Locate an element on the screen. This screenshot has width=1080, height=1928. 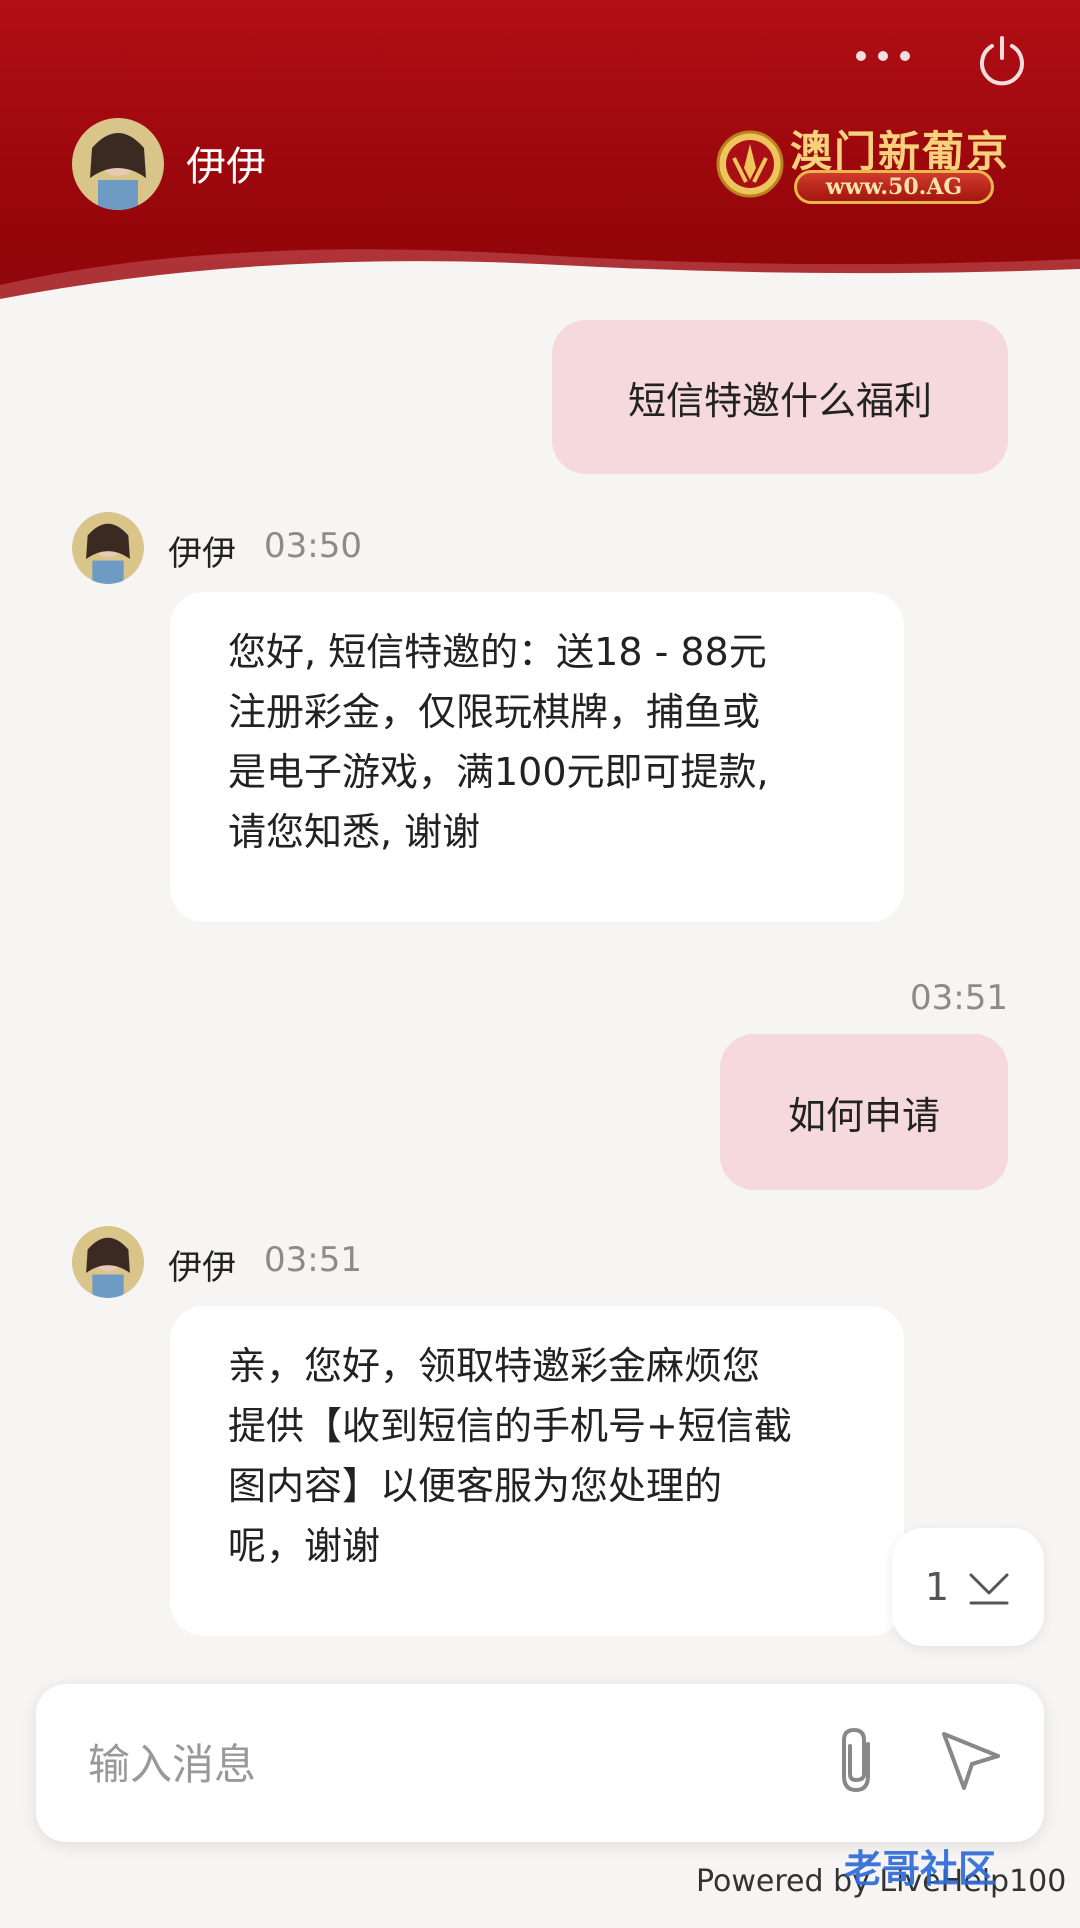
message-line: 是电子游戏，满100元即可提款, is located at coordinates (498, 772).